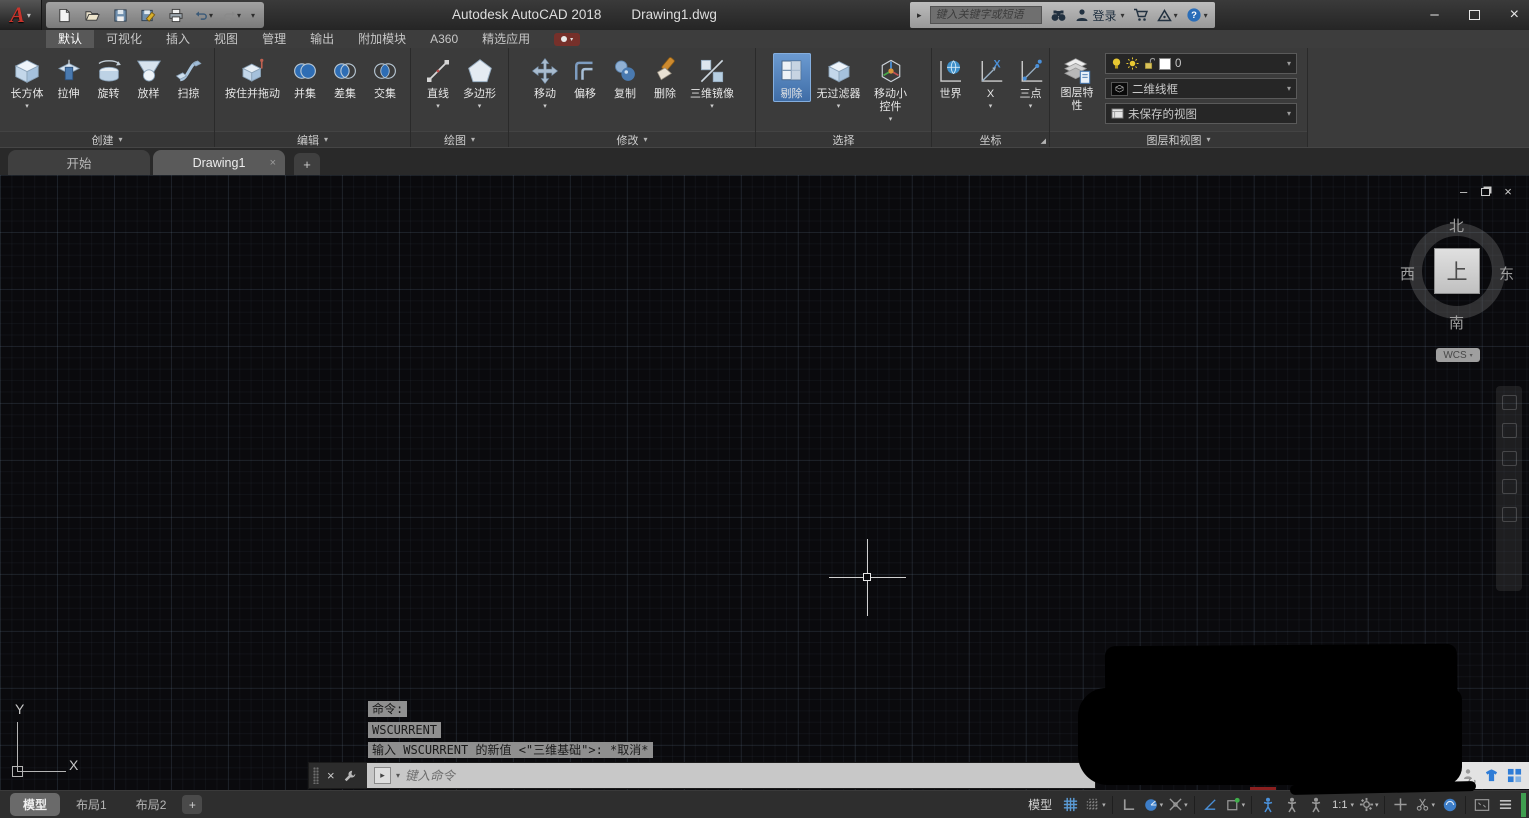  Describe the element at coordinates (625, 77) in the screenshot. I see `copy-button: 复制` at that location.